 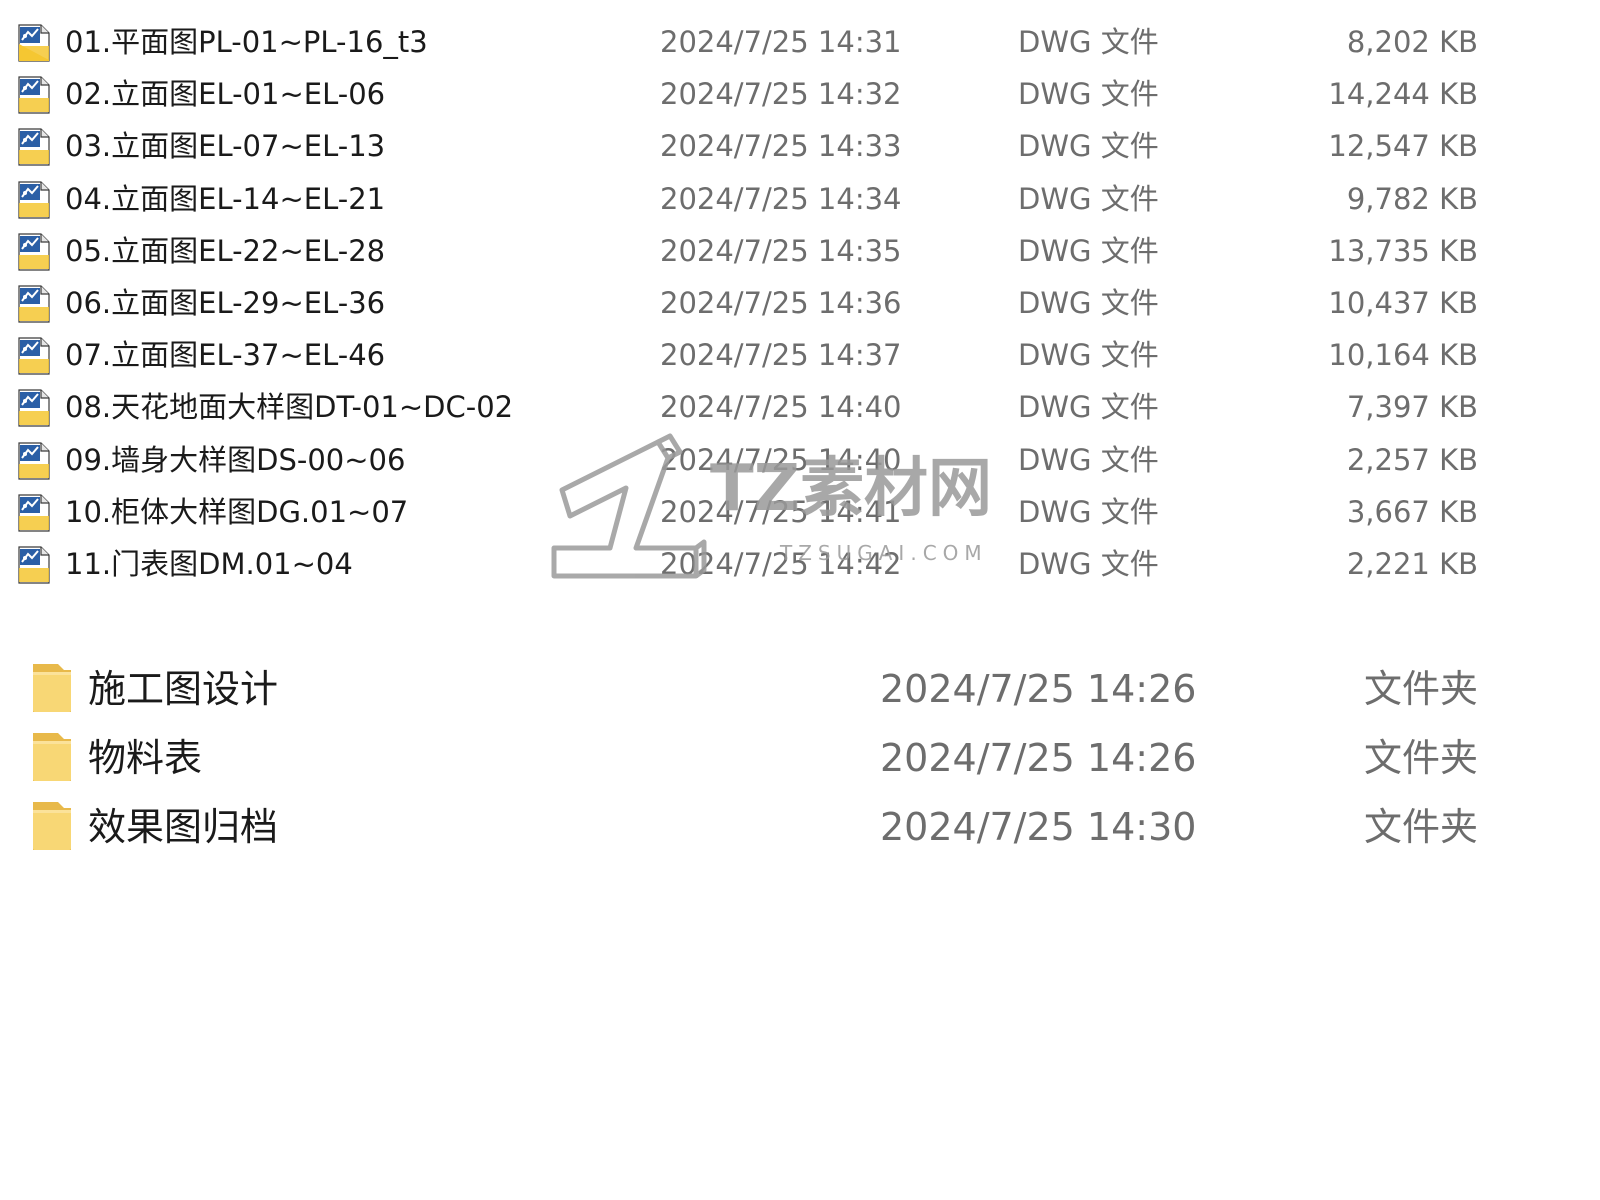 What do you see at coordinates (145, 758) in the screenshot?
I see `folder-name: 物料表` at bounding box center [145, 758].